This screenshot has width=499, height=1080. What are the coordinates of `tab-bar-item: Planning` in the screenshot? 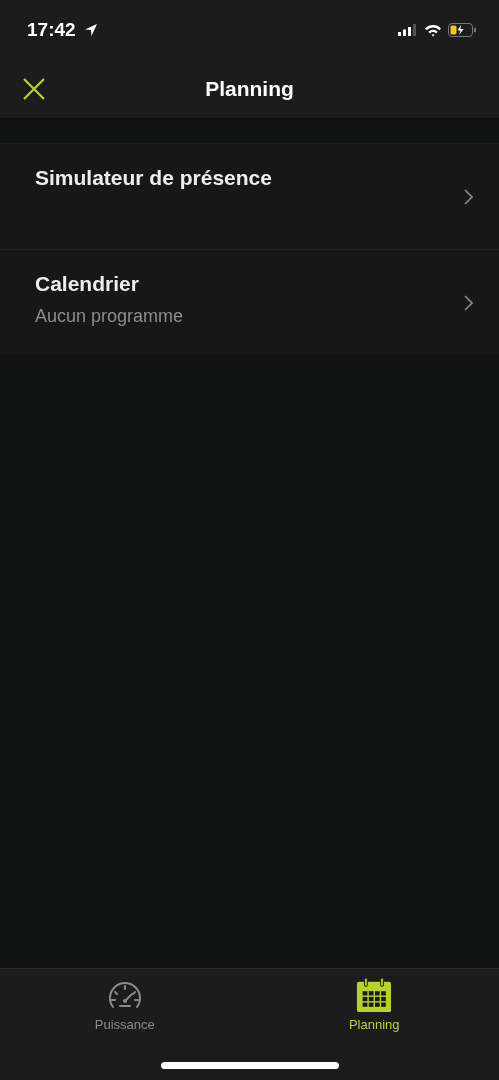 It's located at (374, 1004).